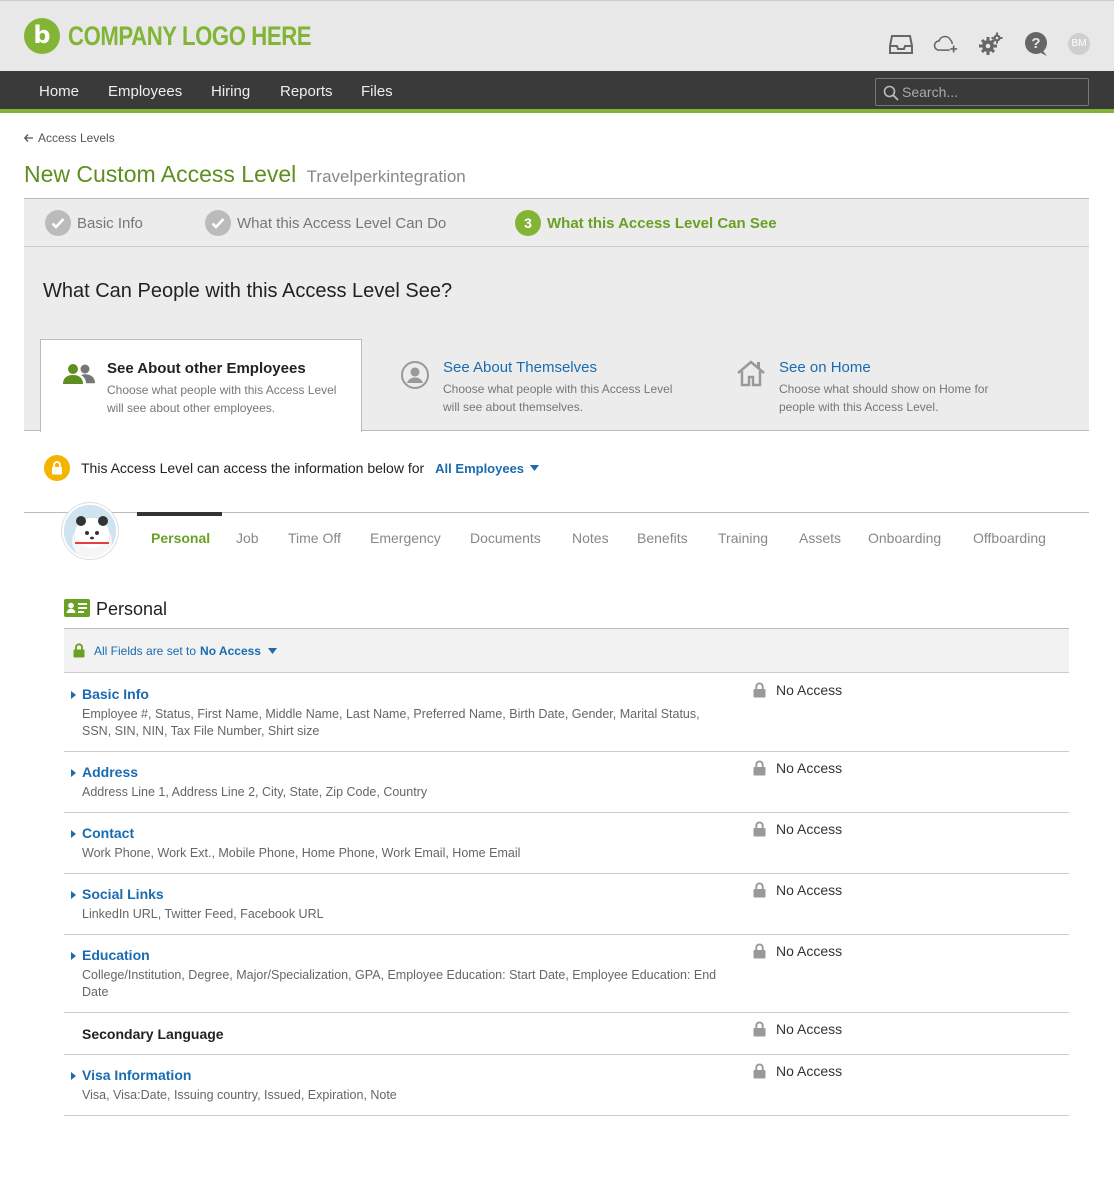 The height and width of the screenshot is (1180, 1114). What do you see at coordinates (1009, 538) in the screenshot?
I see `tab-offboarding: Offboarding` at bounding box center [1009, 538].